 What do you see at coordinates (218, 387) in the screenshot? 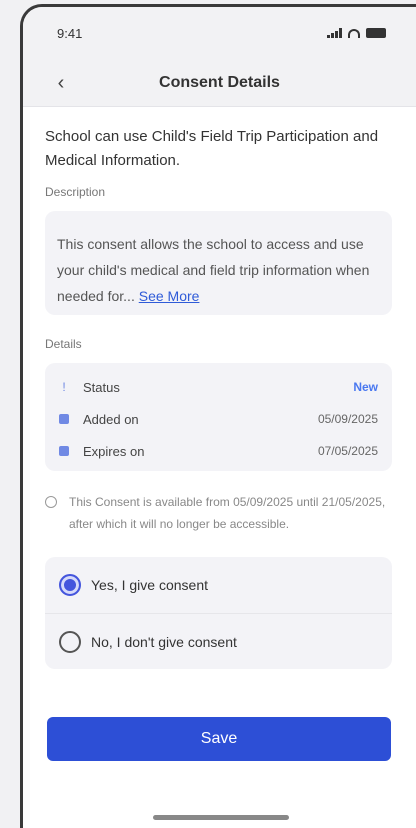
I see `detail-row-status: ! Status New` at bounding box center [218, 387].